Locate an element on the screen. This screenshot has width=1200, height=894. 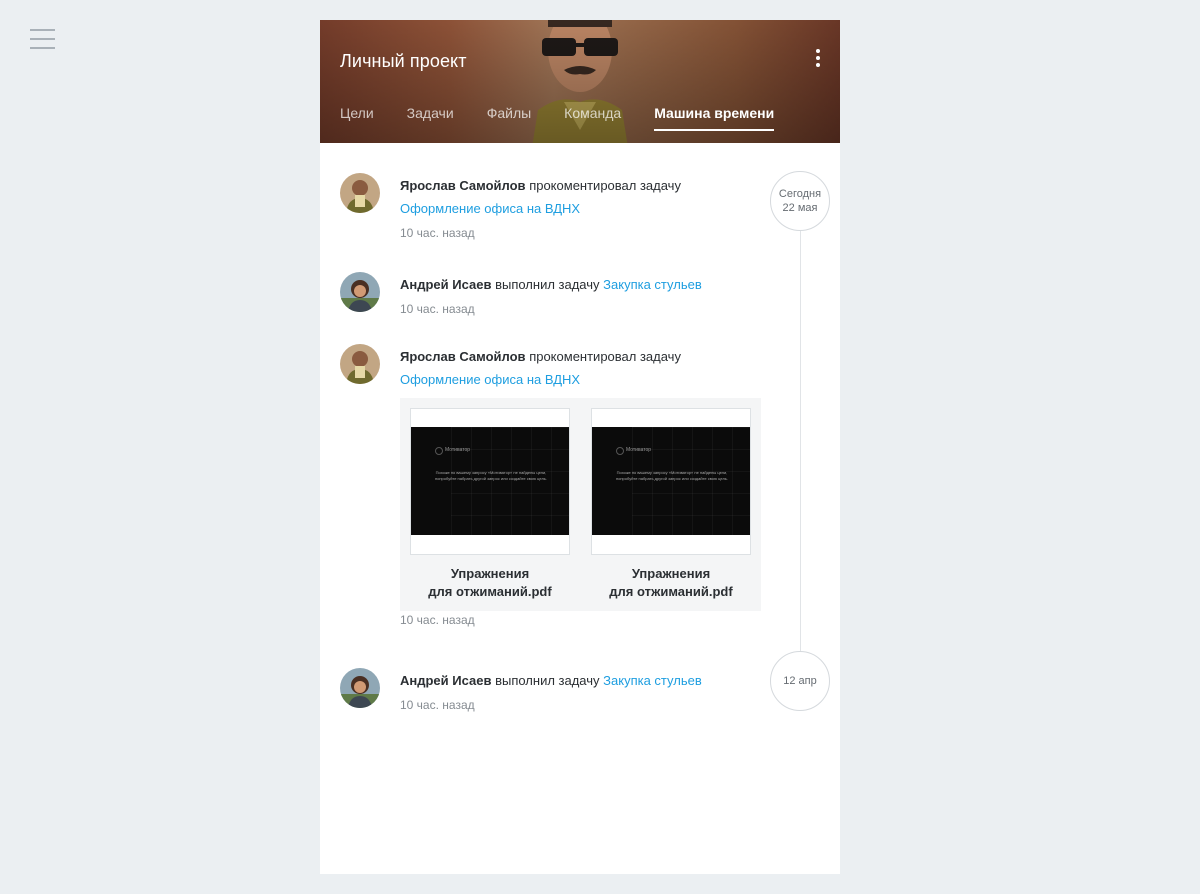
menu-icon is located at coordinates (42, 39).